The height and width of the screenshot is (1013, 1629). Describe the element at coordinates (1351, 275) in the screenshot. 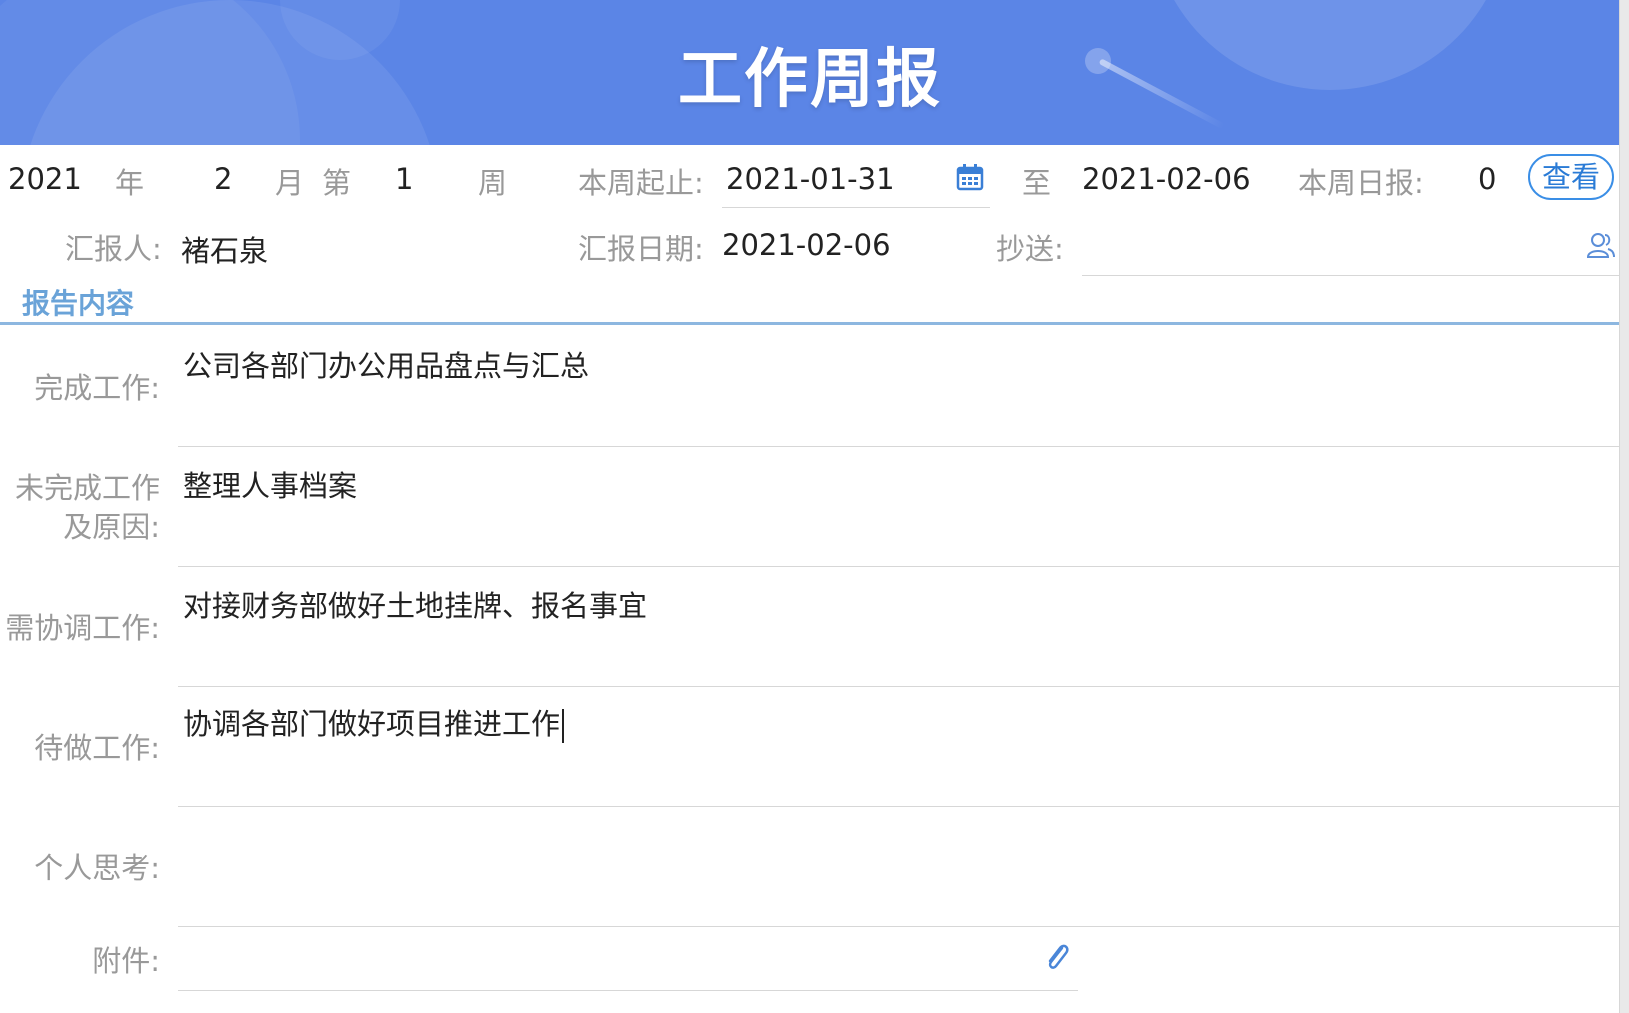

I see `cc-underline` at that location.